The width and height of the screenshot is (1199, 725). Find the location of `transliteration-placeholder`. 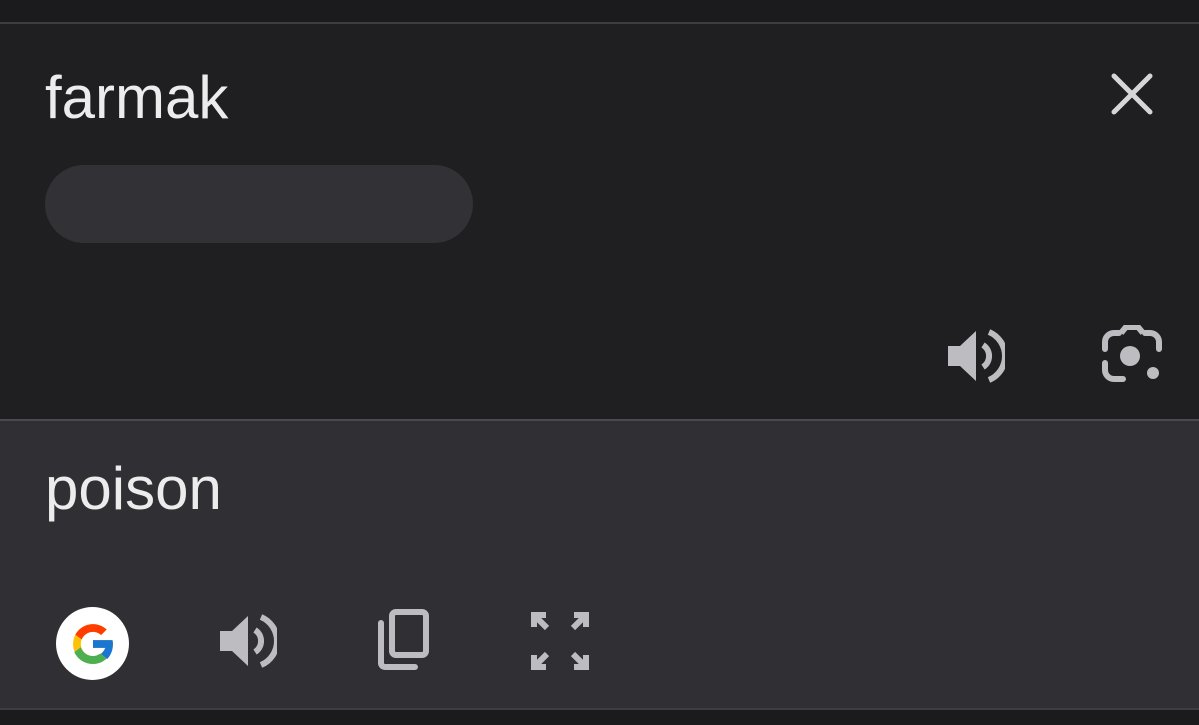

transliteration-placeholder is located at coordinates (259, 204).